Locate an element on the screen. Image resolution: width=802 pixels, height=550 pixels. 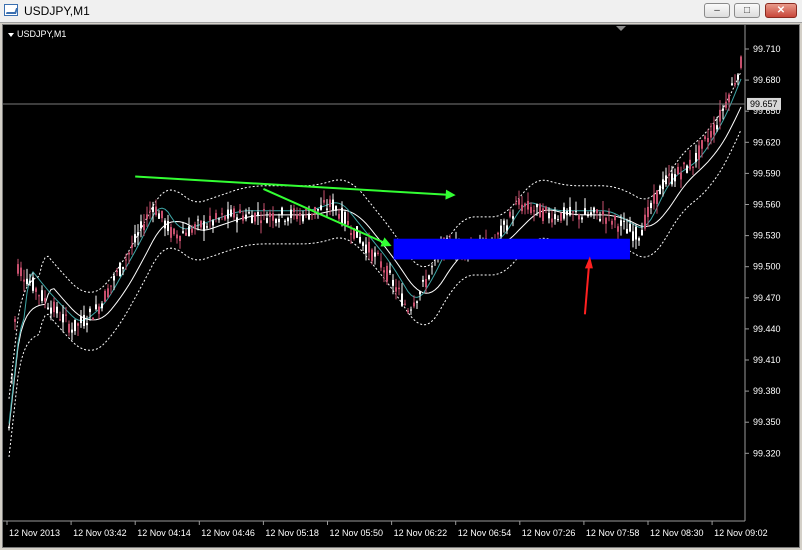
price-tick-label: 99.620 is located at coordinates (767, 142).